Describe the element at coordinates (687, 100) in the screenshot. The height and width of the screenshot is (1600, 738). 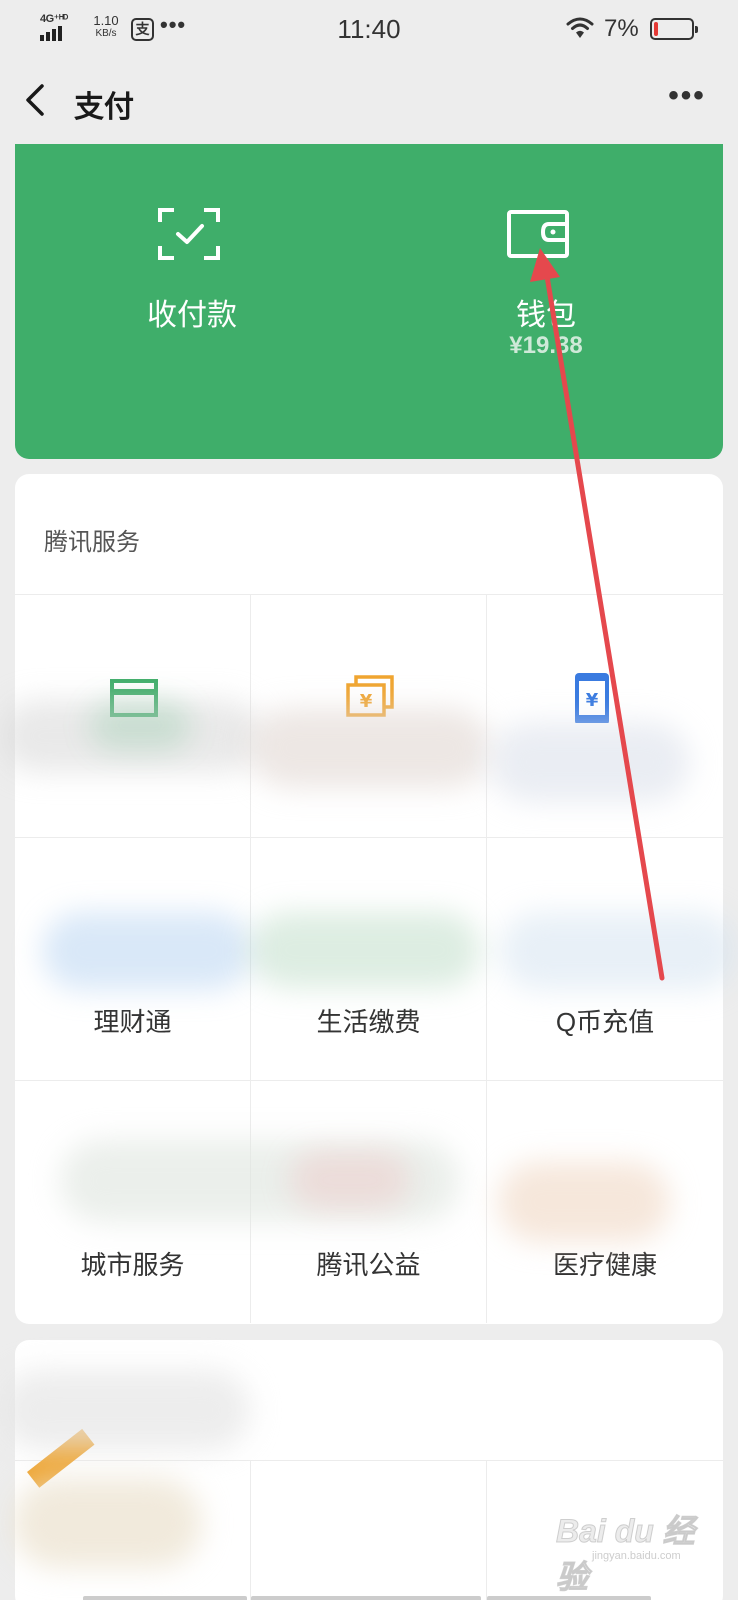
I see `more-options-button: •••` at that location.